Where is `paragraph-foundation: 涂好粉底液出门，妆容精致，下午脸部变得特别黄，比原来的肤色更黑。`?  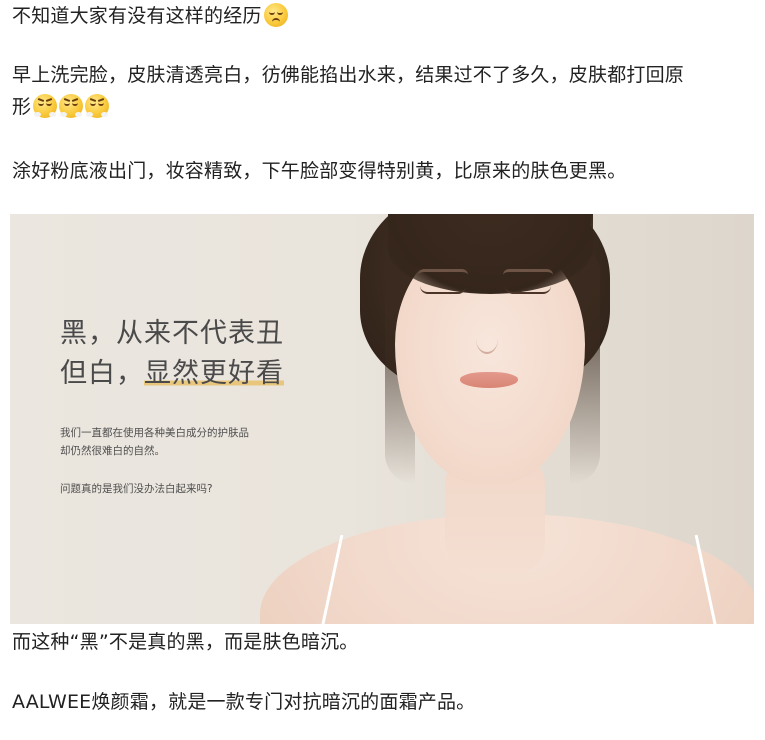 paragraph-foundation: 涂好粉底液出门，妆容精致，下午脸部变得特别黄，比原来的肤色更黑。 is located at coordinates (319, 171).